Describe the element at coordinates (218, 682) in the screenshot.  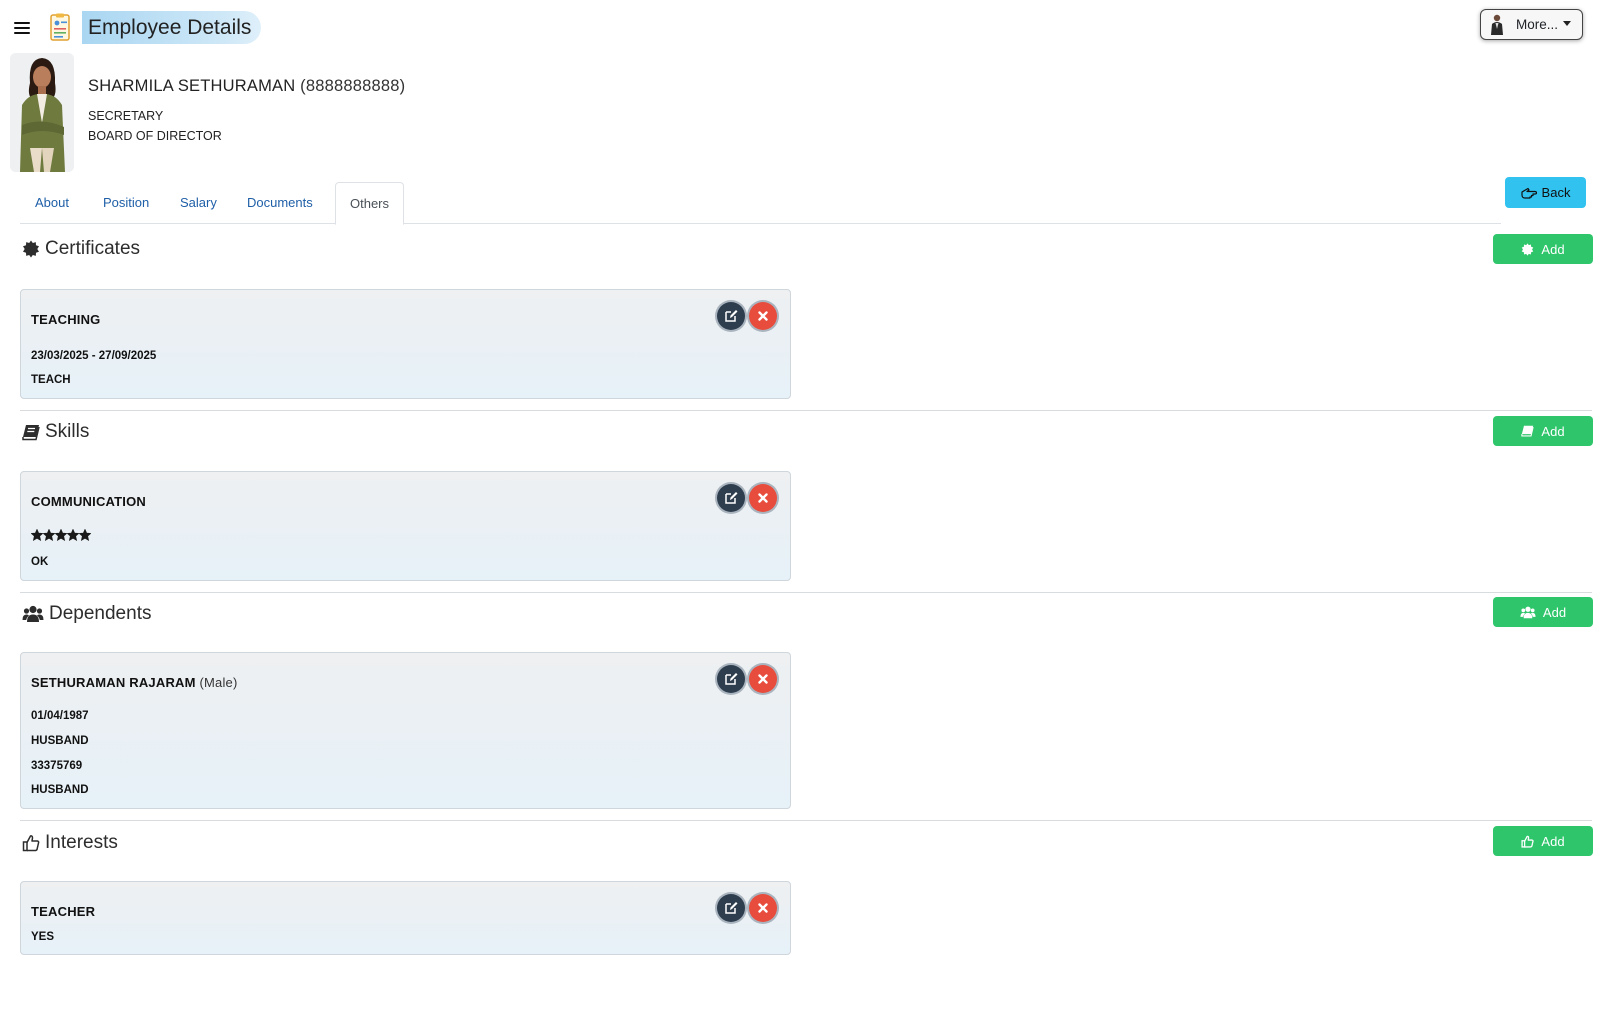
I see `dependent-gender: (Male)` at that location.